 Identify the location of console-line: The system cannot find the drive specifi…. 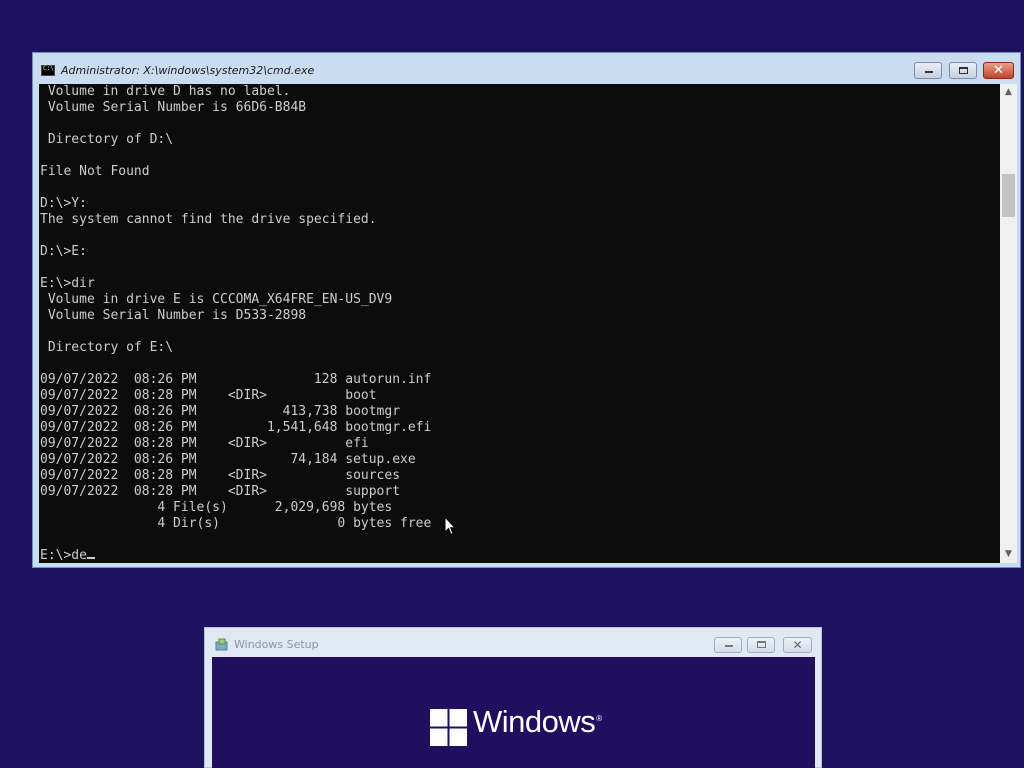
(208, 219).